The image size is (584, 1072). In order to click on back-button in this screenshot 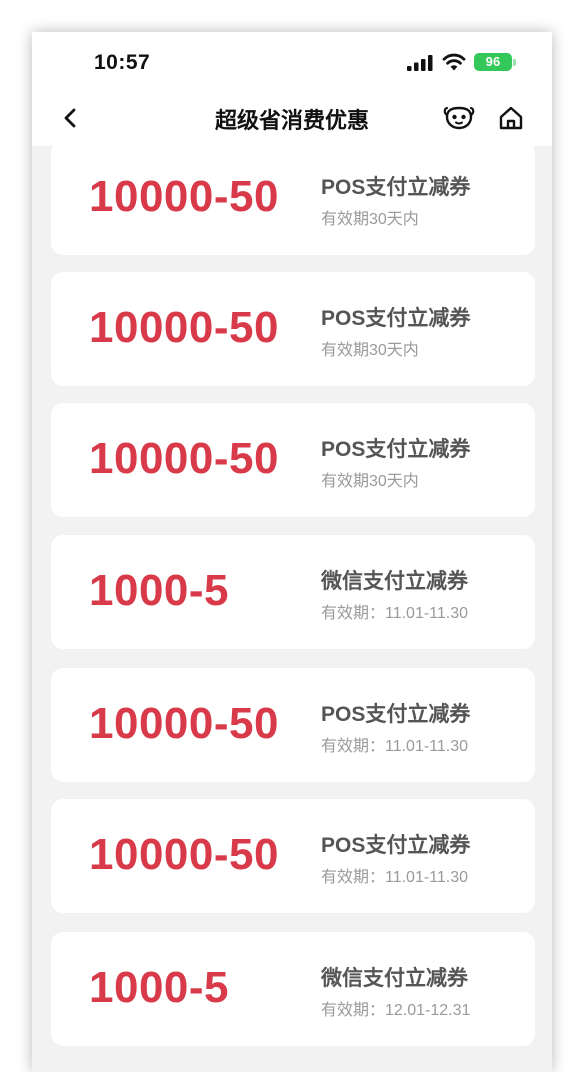, I will do `click(70, 118)`.